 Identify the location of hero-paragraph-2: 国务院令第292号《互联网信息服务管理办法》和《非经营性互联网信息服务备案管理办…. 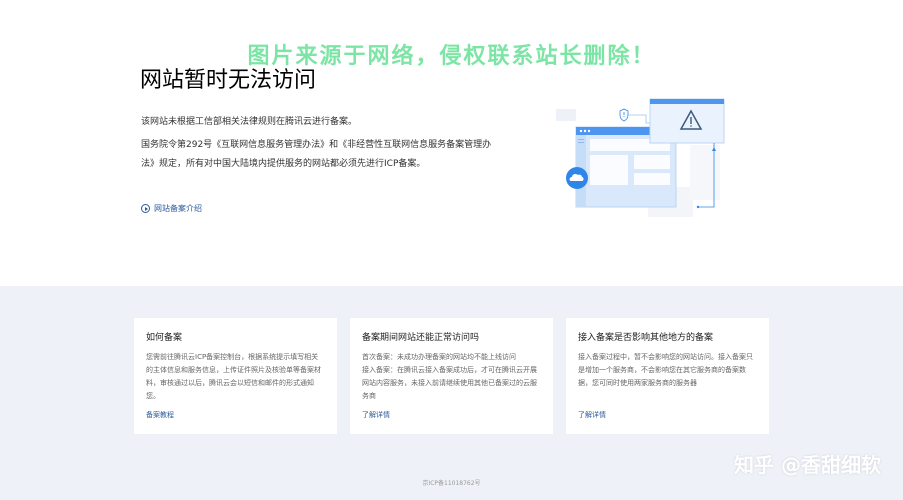
(316, 154).